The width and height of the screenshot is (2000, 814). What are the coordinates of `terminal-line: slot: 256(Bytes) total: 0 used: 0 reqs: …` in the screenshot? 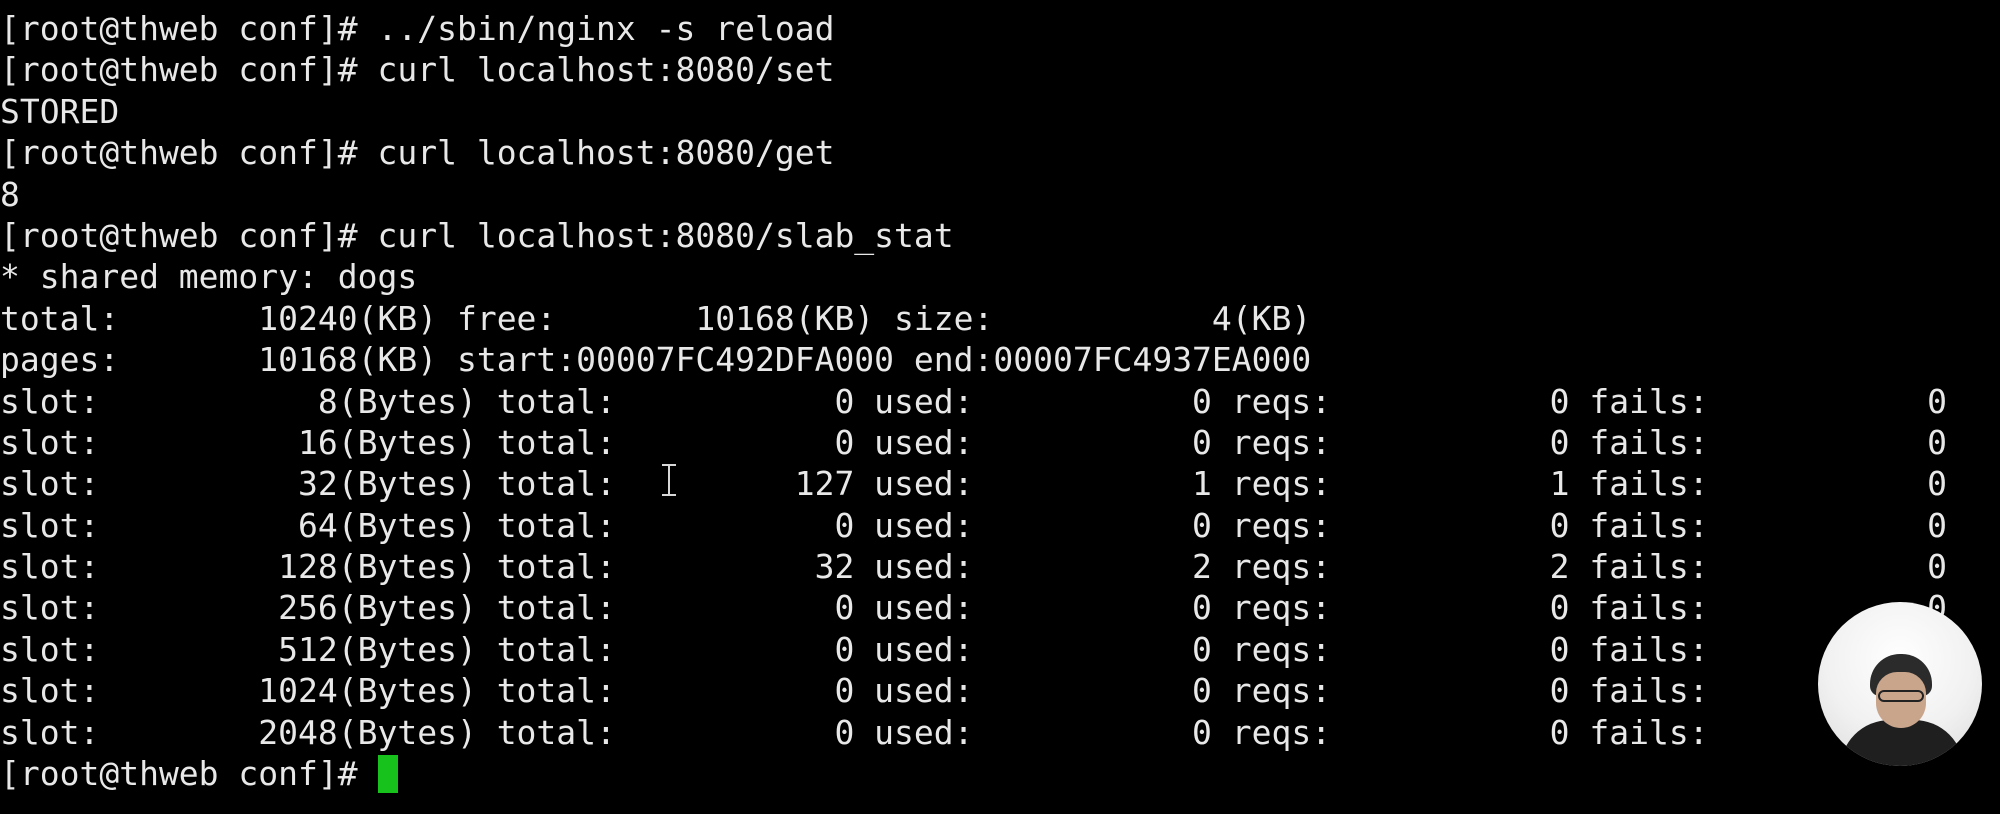 It's located at (974, 608).